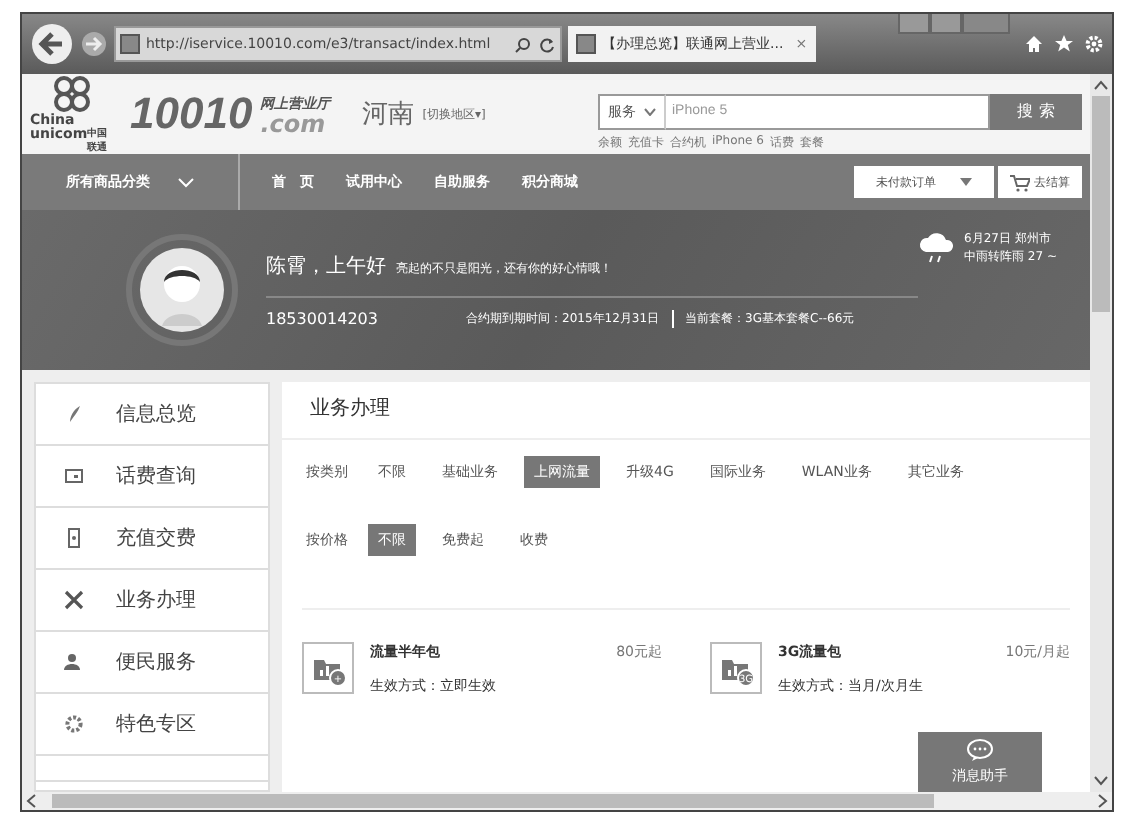  Describe the element at coordinates (152, 725) in the screenshot. I see `sidebar-item: 特色专区` at that location.